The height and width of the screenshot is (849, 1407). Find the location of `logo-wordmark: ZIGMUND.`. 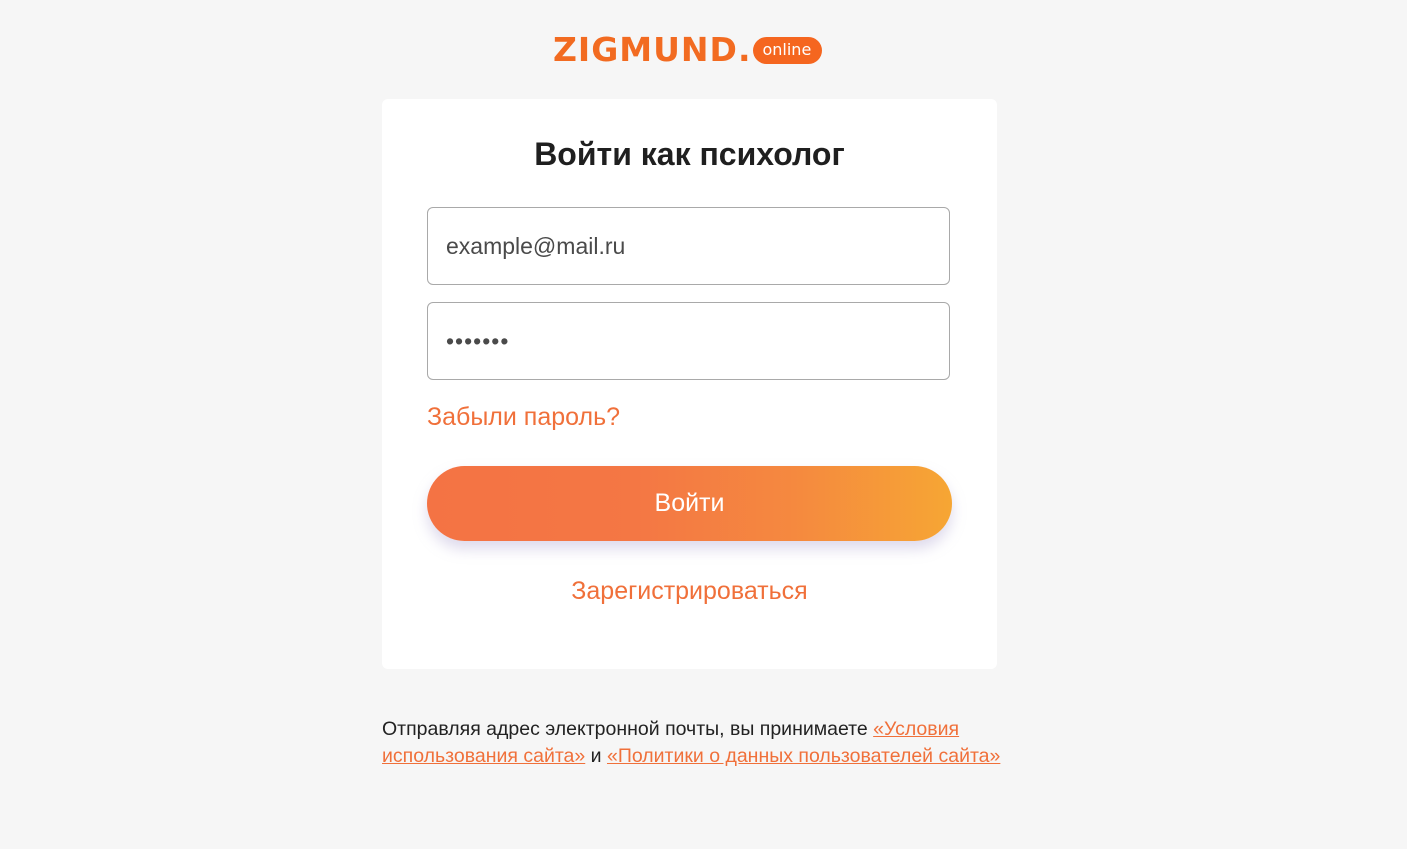

logo-wordmark: ZIGMUND. is located at coordinates (652, 49).